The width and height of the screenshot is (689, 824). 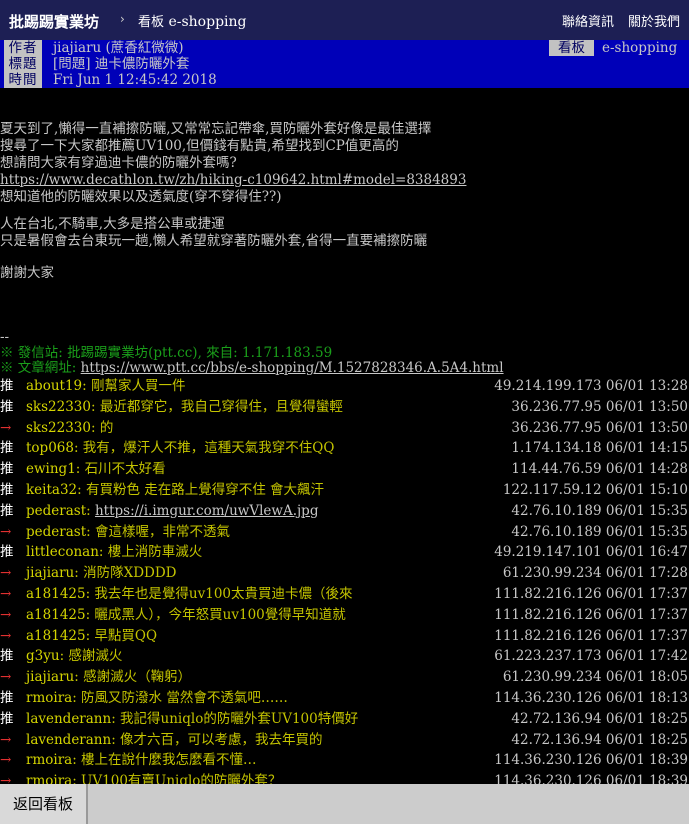 What do you see at coordinates (548, 635) in the screenshot?
I see `push-ip: 111.82.216.126` at bounding box center [548, 635].